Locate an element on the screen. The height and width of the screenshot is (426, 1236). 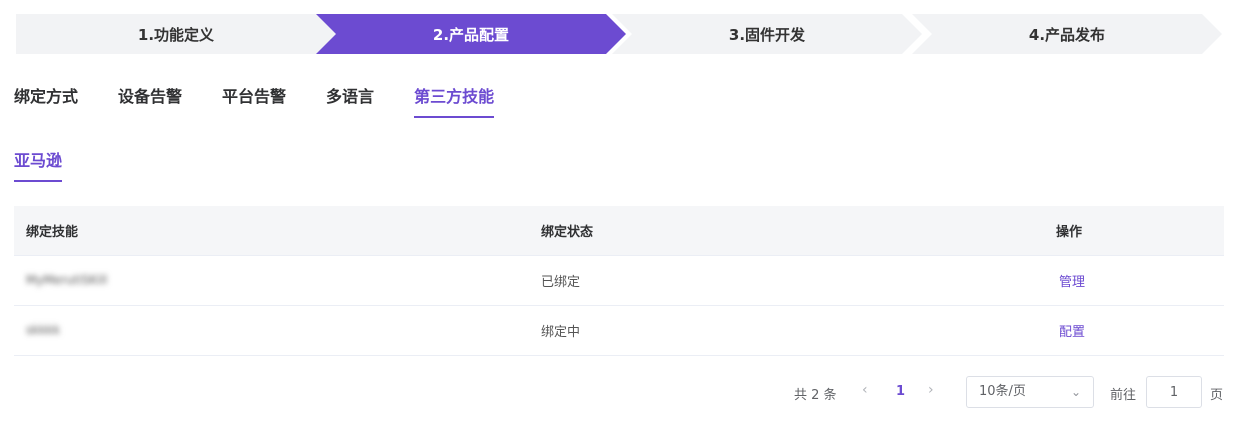
skill-name-cell: skkkk is located at coordinates (271, 330).